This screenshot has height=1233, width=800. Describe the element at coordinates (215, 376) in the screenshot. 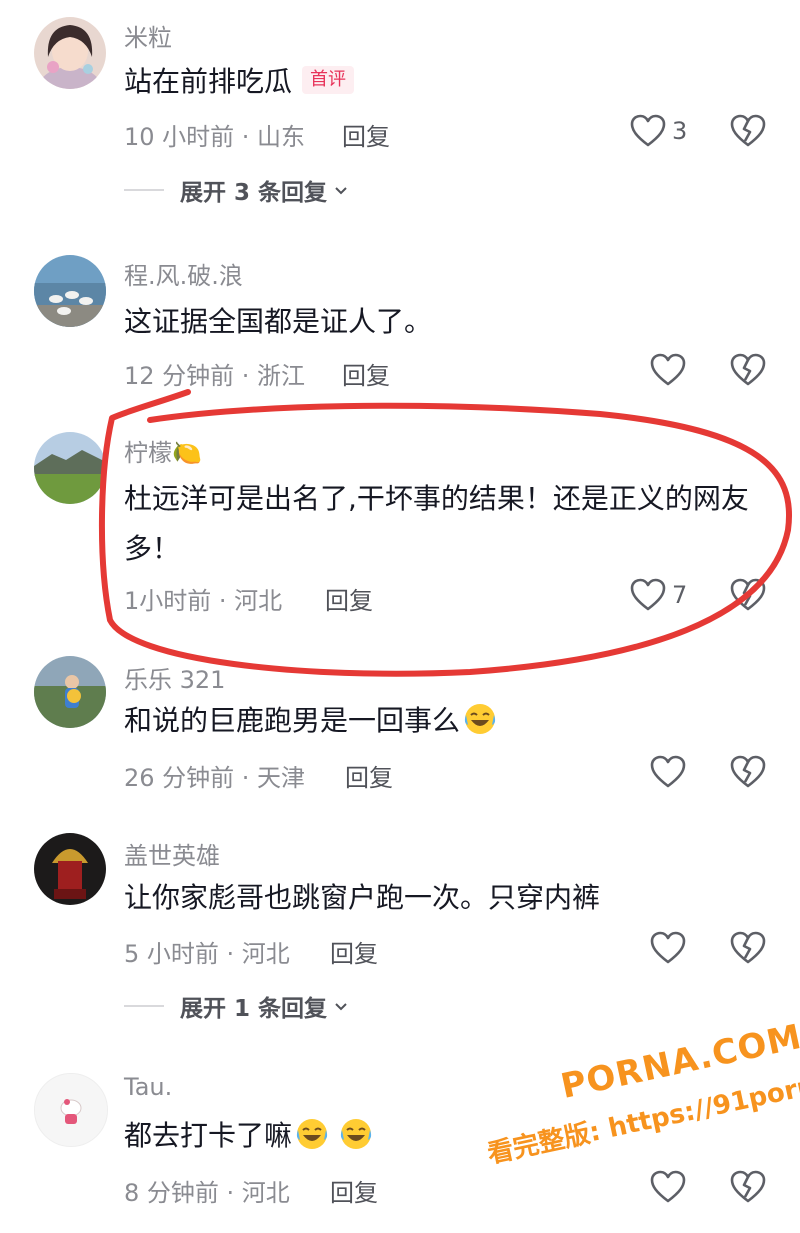

I see `comment-meta: 12 分钟前 · 浙江` at that location.